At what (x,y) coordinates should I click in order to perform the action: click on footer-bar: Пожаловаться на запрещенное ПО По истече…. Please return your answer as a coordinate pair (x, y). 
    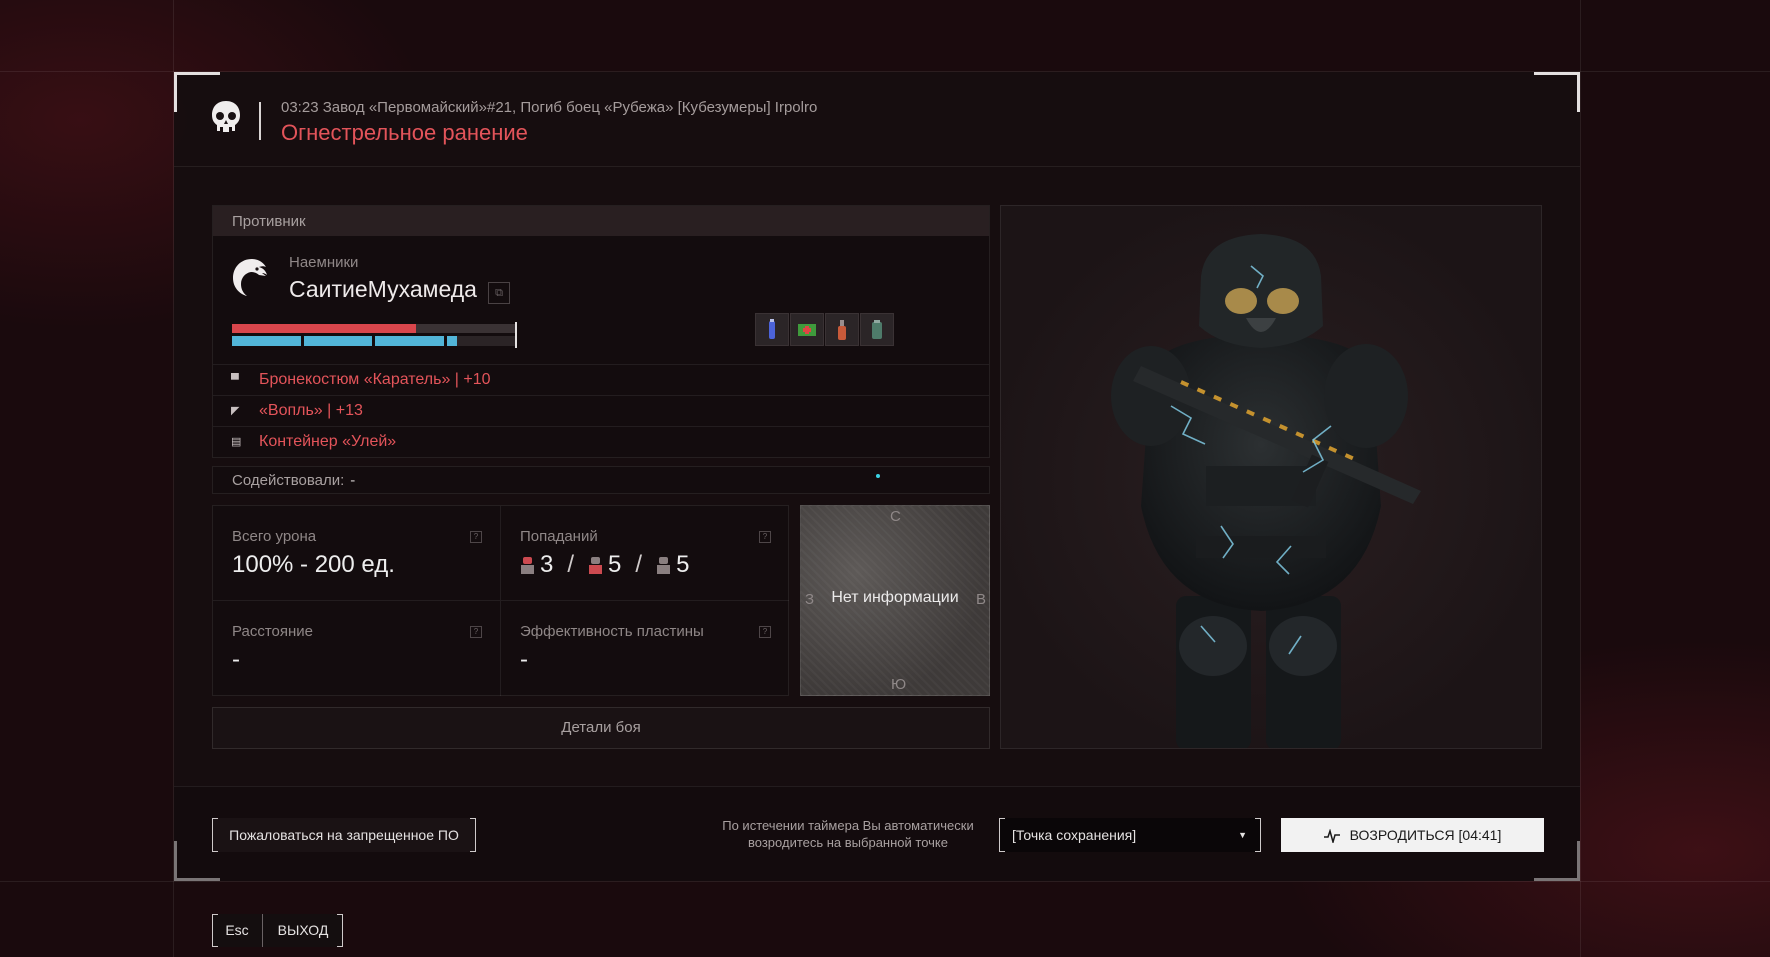
    Looking at the image, I should click on (877, 833).